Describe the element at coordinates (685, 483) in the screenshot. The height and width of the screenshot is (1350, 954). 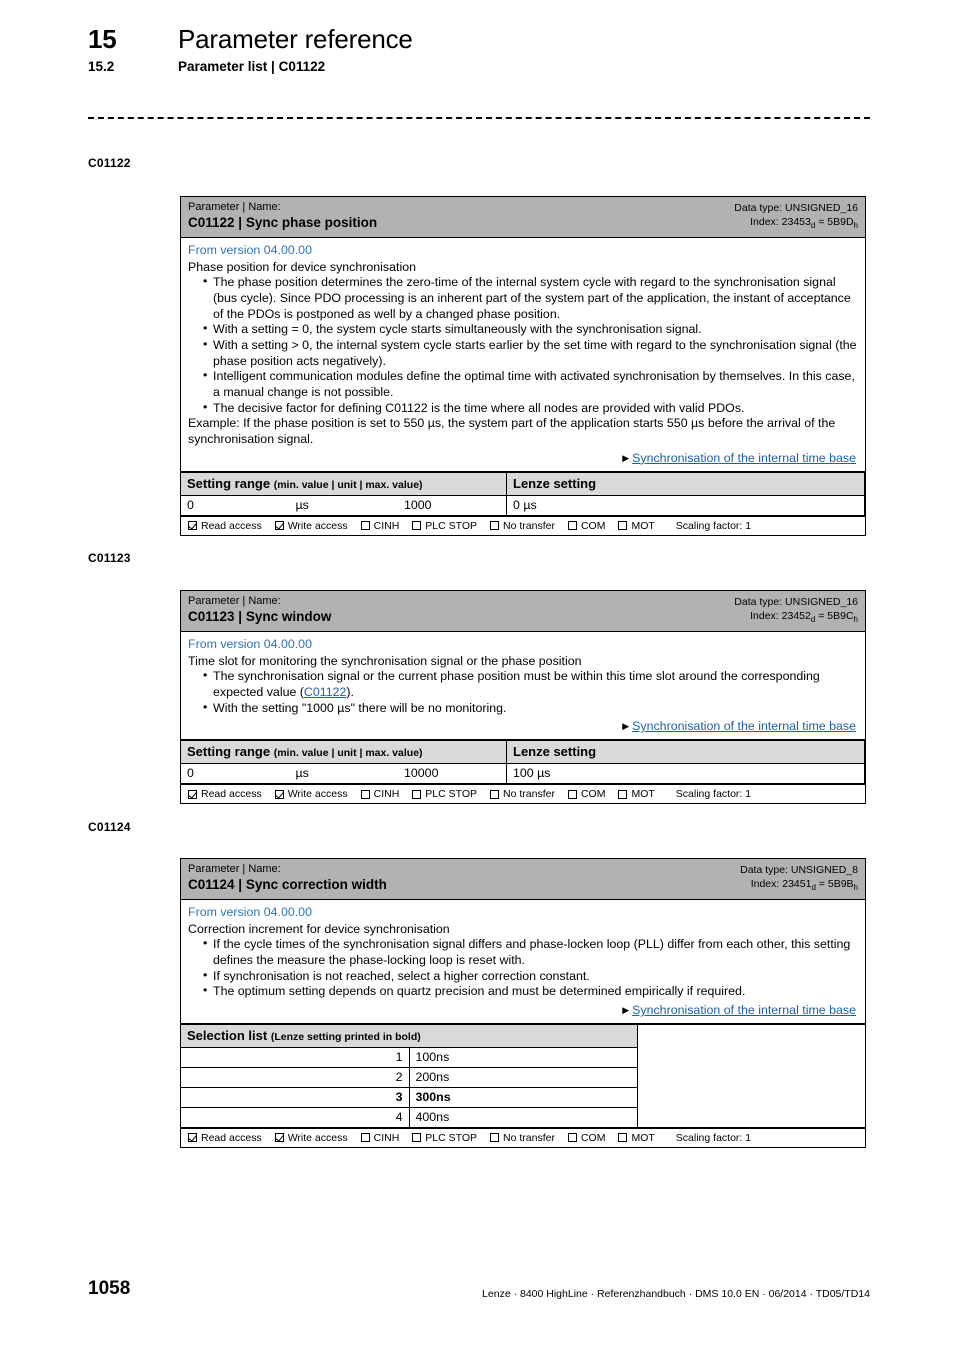
I see `lenze-setting-header: Lenze setting` at that location.